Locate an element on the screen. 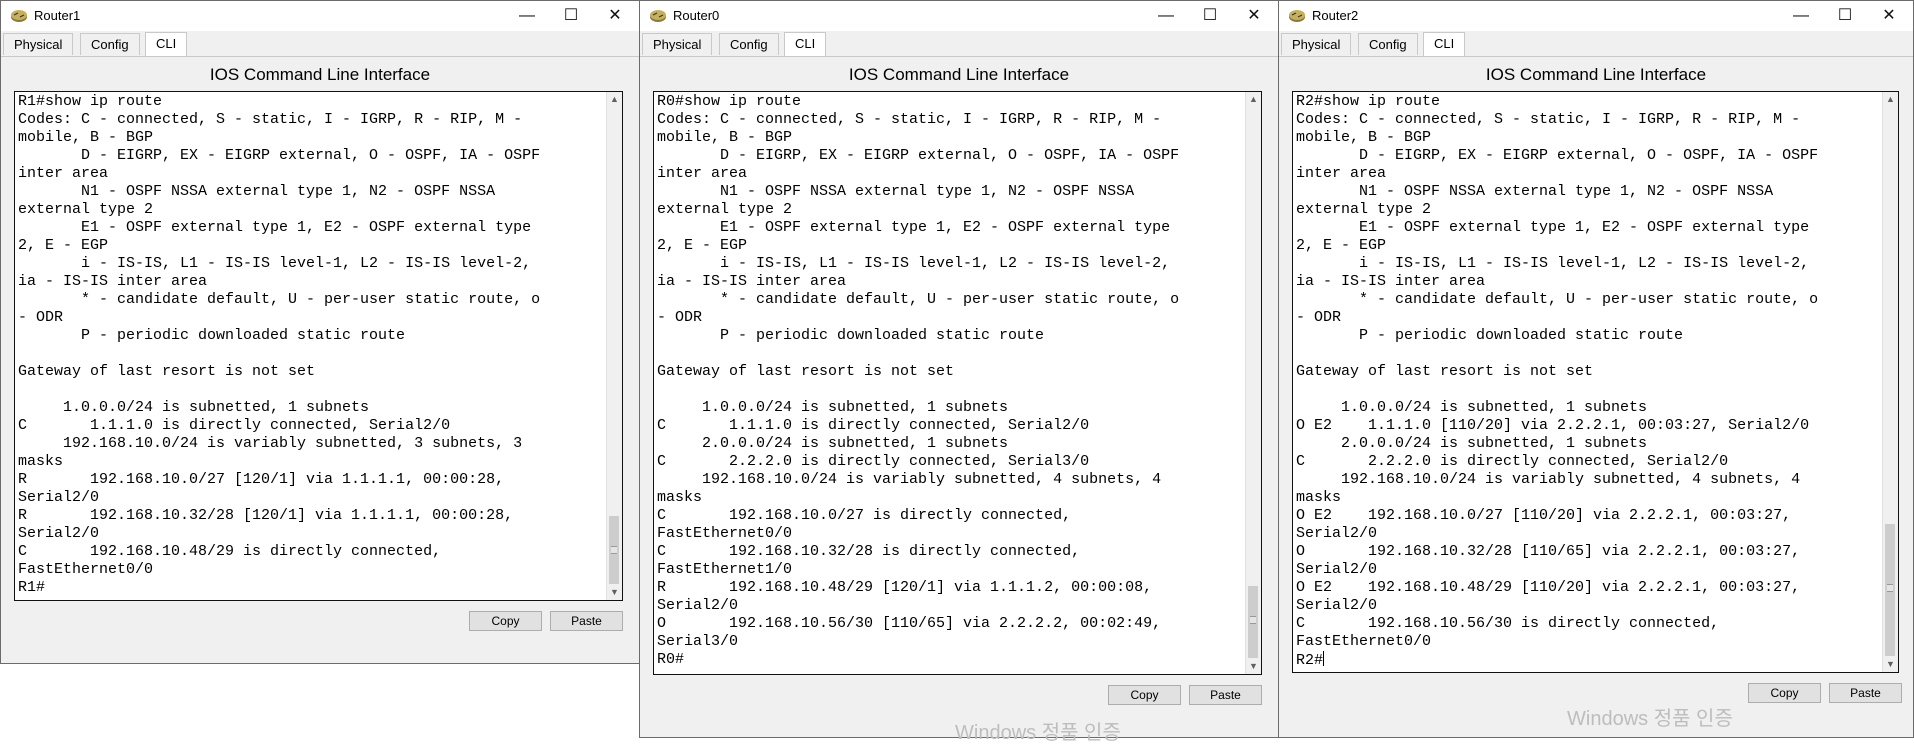 Image resolution: width=1914 pixels, height=745 pixels. terminal-line: R0# is located at coordinates (671, 659).